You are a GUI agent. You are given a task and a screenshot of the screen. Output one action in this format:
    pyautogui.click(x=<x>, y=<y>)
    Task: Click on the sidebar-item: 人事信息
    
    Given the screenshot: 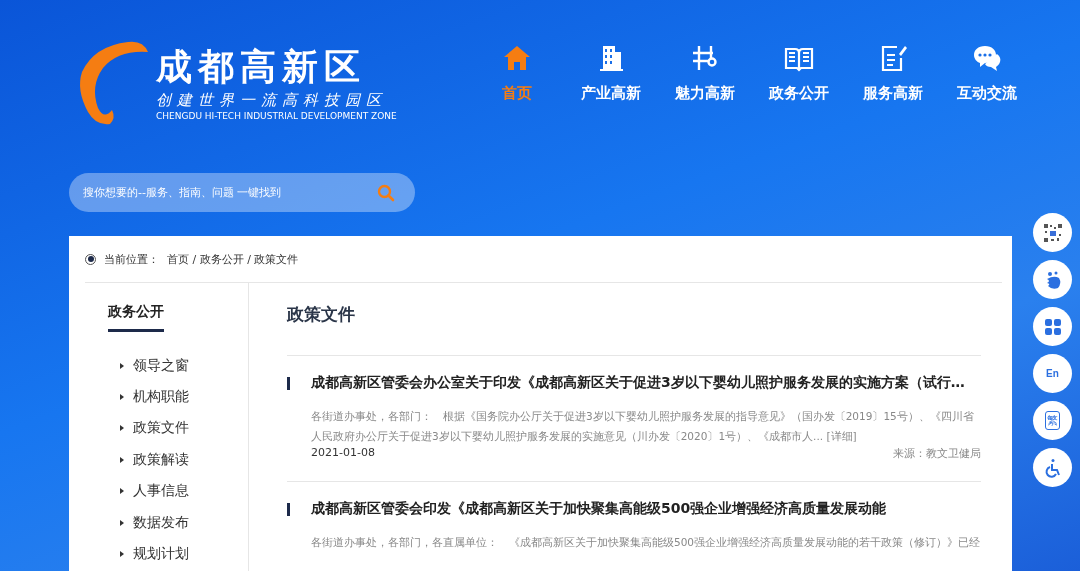 What is the action you would take?
    pyautogui.click(x=161, y=491)
    